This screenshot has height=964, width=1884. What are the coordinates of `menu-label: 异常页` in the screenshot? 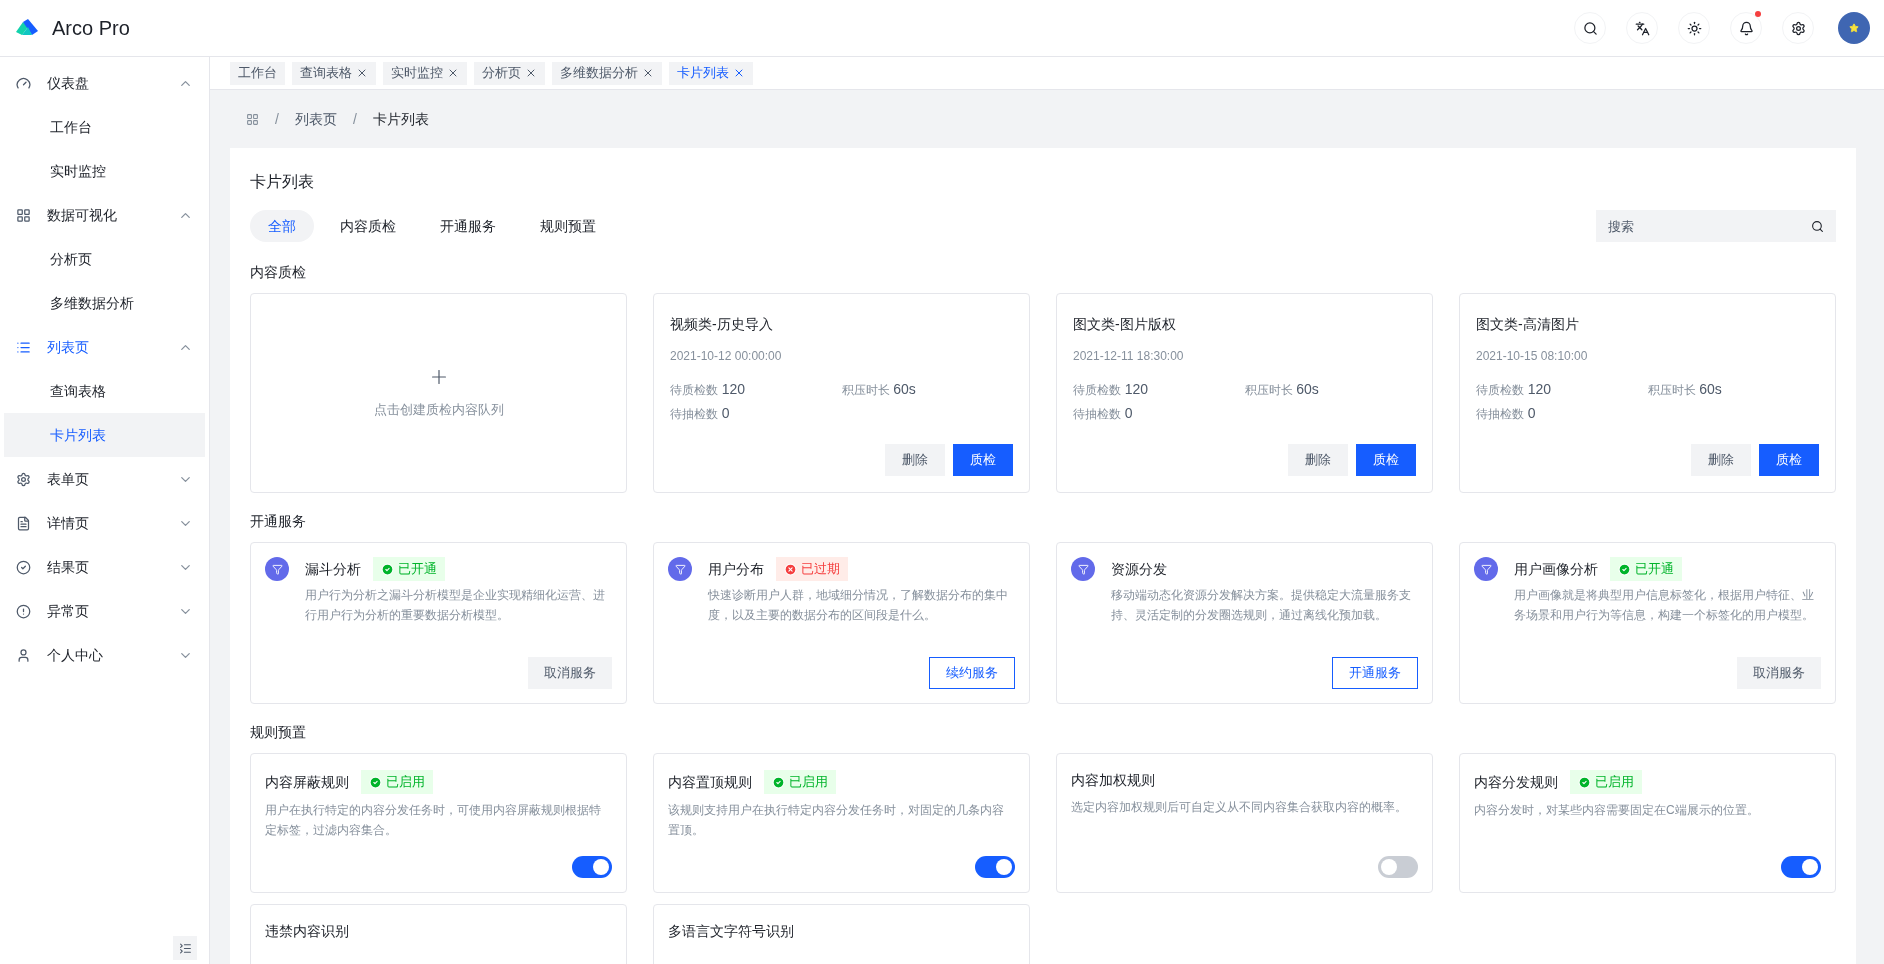 It's located at (68, 611).